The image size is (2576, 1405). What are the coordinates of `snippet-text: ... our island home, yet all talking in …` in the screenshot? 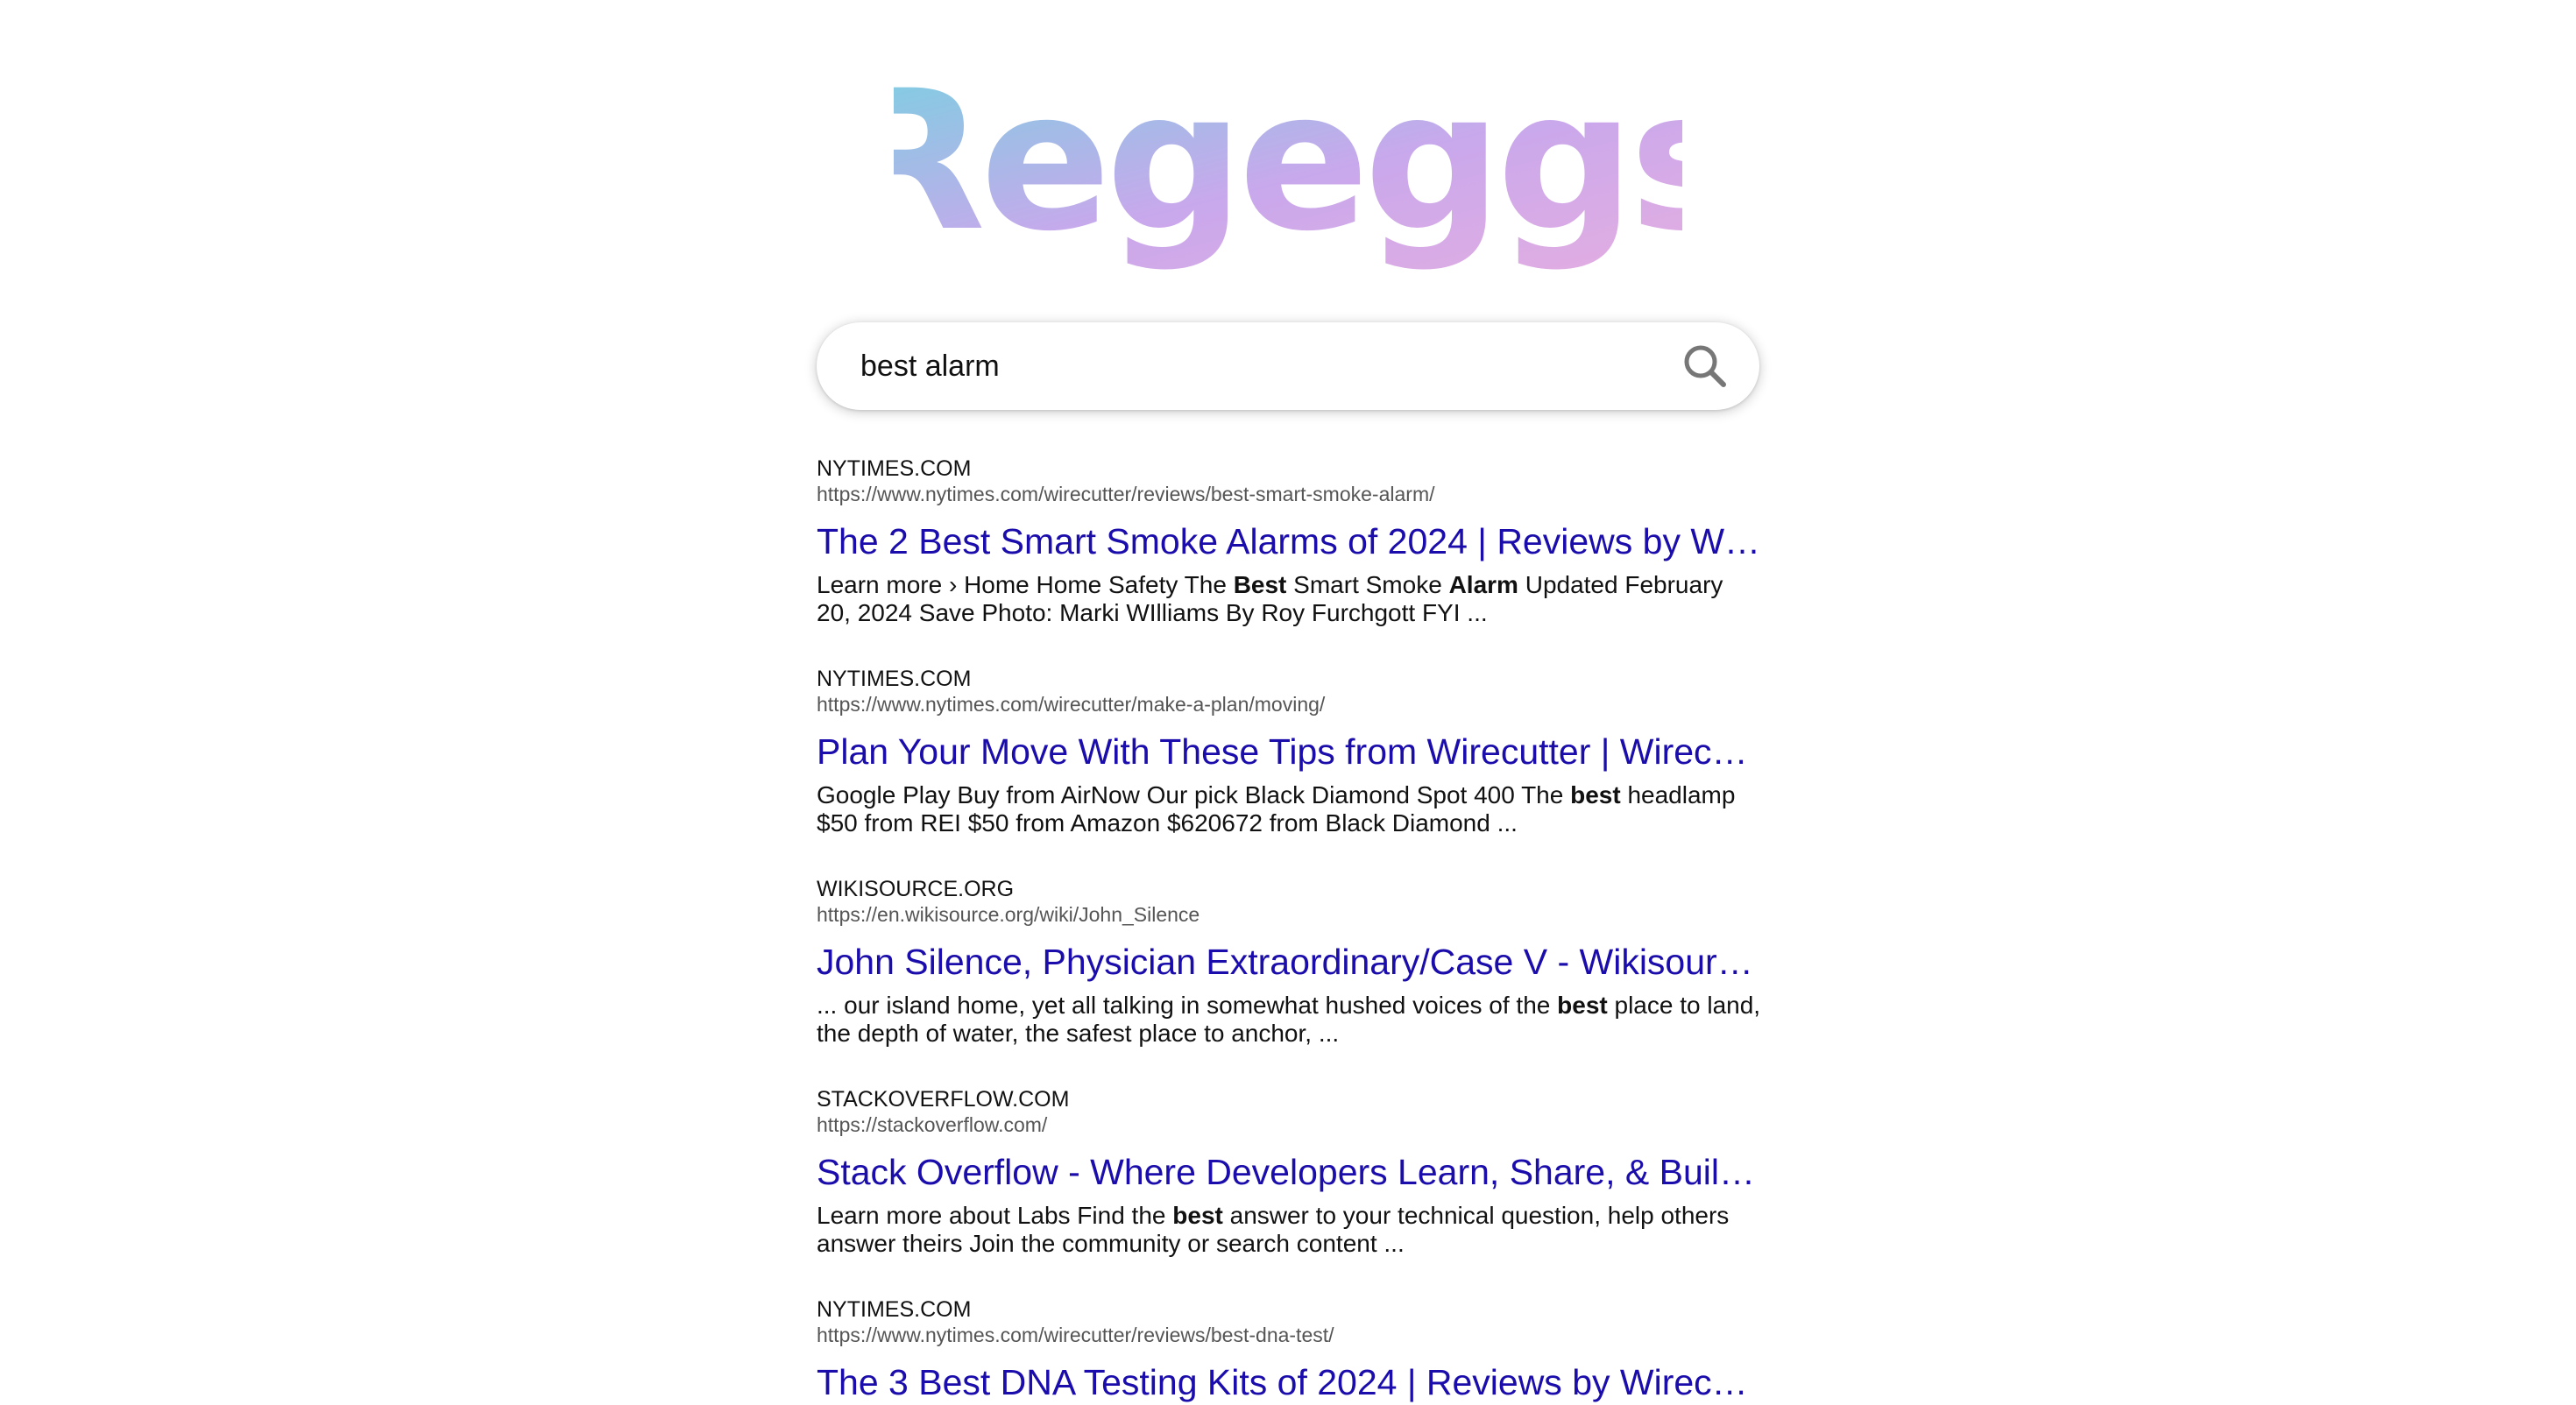 It's located at (1187, 1006).